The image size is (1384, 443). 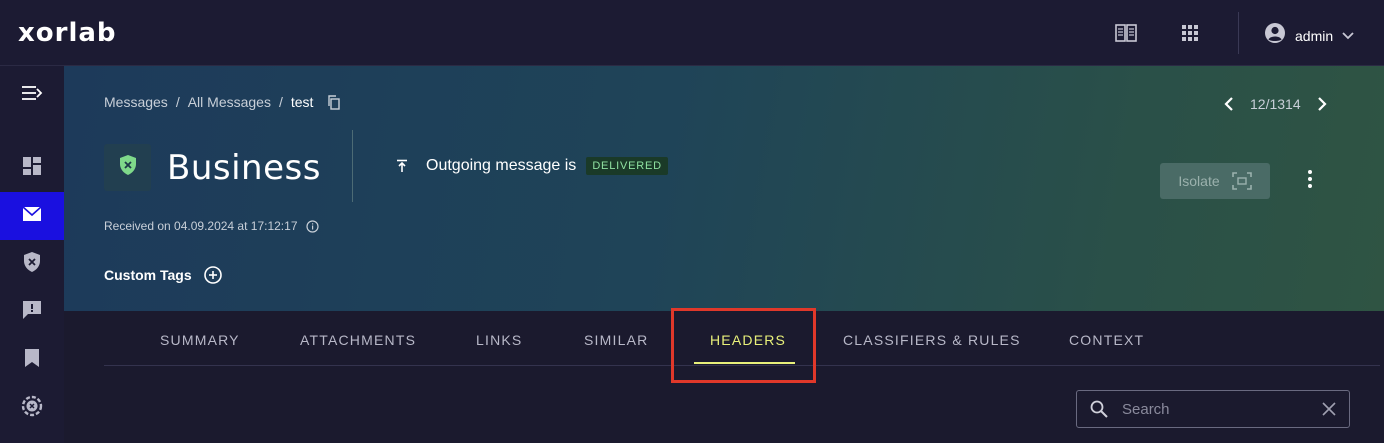 I want to click on sidebar-item-bookmarks, so click(x=32, y=360).